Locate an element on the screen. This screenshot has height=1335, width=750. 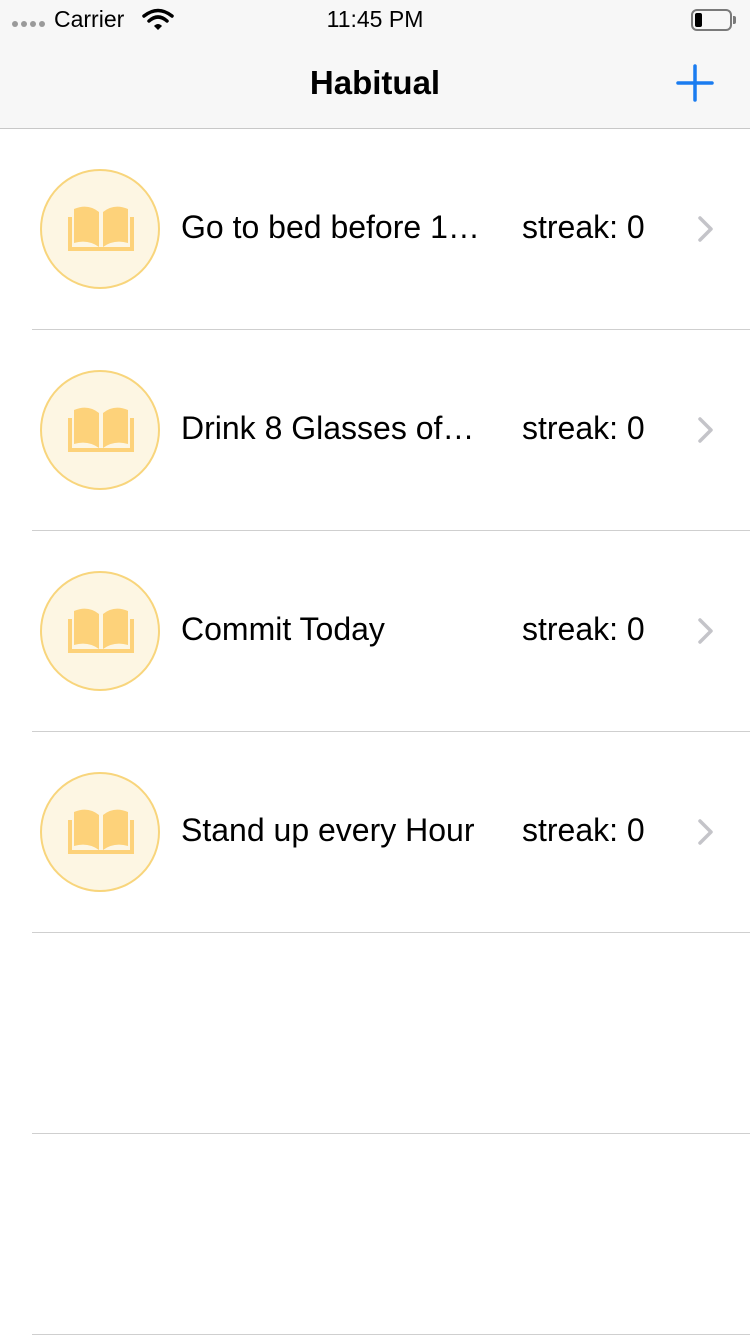
habit-name: Commit Today is located at coordinates (283, 629).